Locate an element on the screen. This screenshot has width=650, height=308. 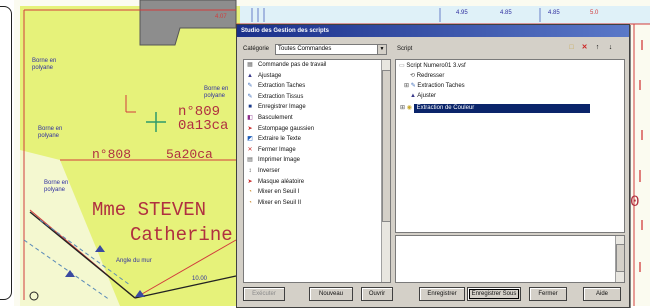
list-item: ◔ Mixer en Seuil II is located at coordinates (317, 203).